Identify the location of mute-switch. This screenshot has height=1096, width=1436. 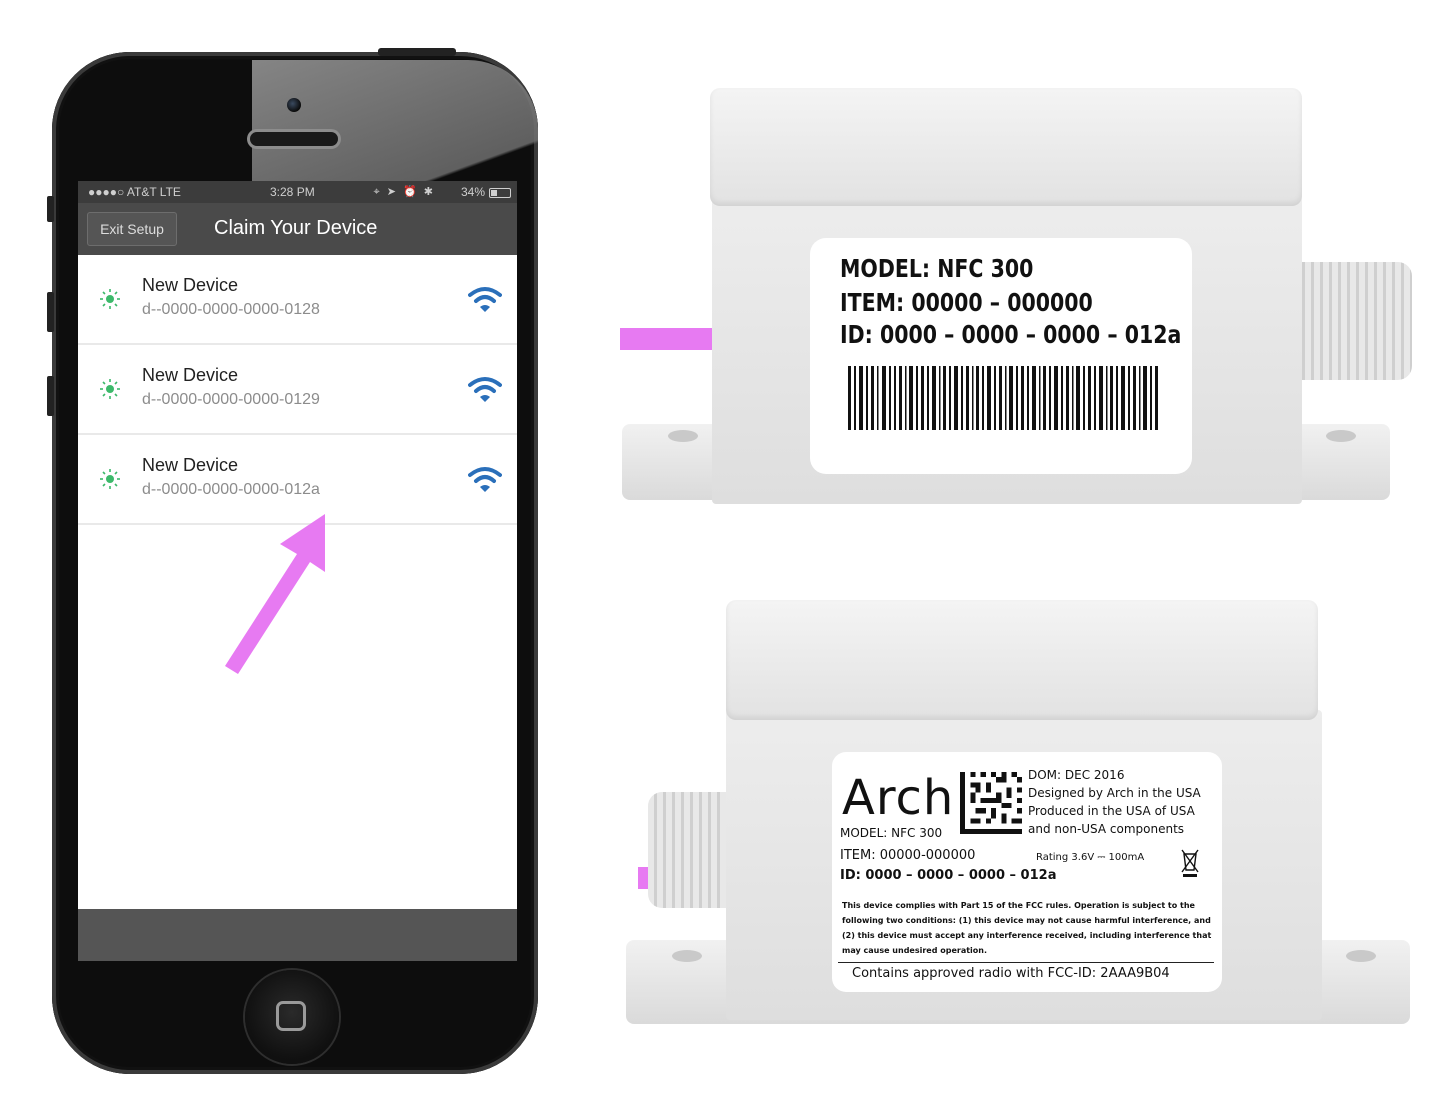
(50, 209).